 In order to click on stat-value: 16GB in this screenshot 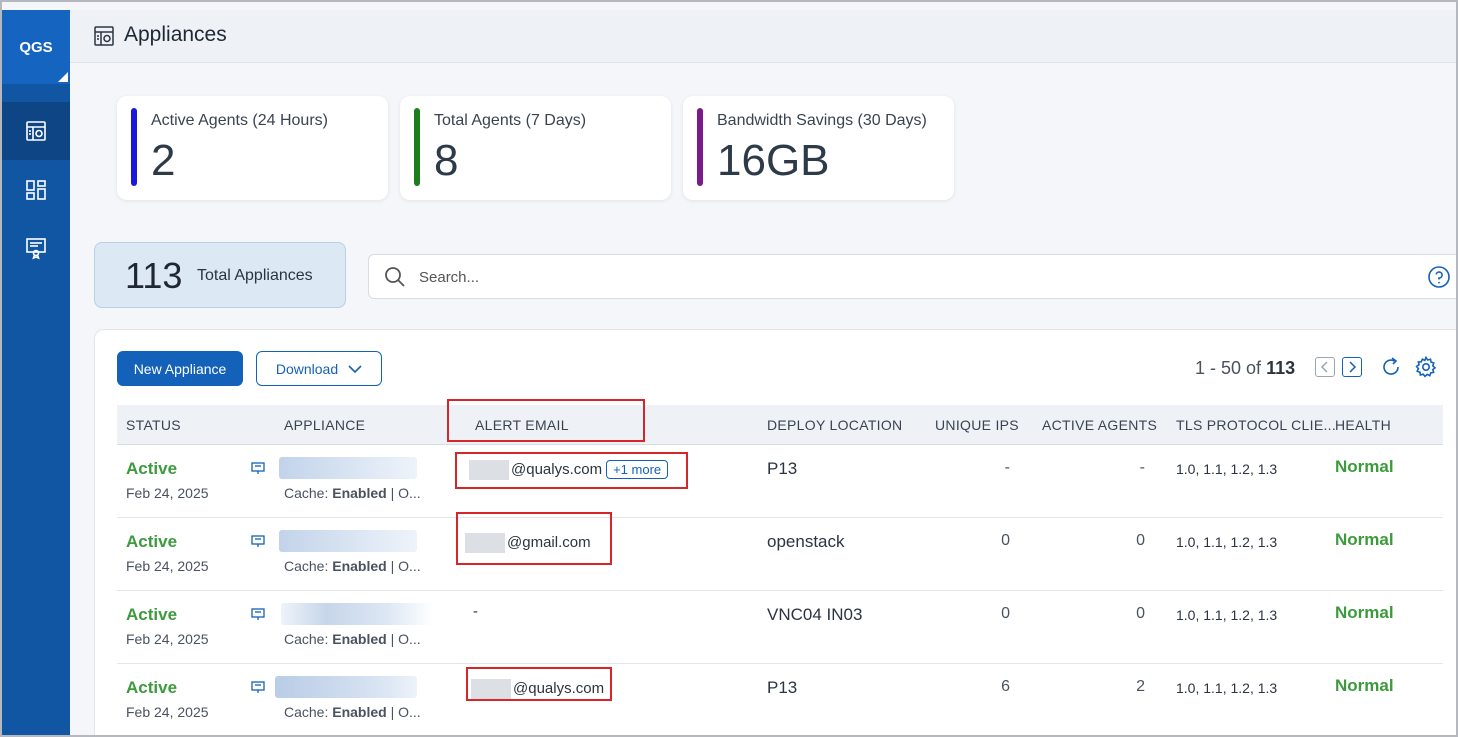, I will do `click(773, 160)`.